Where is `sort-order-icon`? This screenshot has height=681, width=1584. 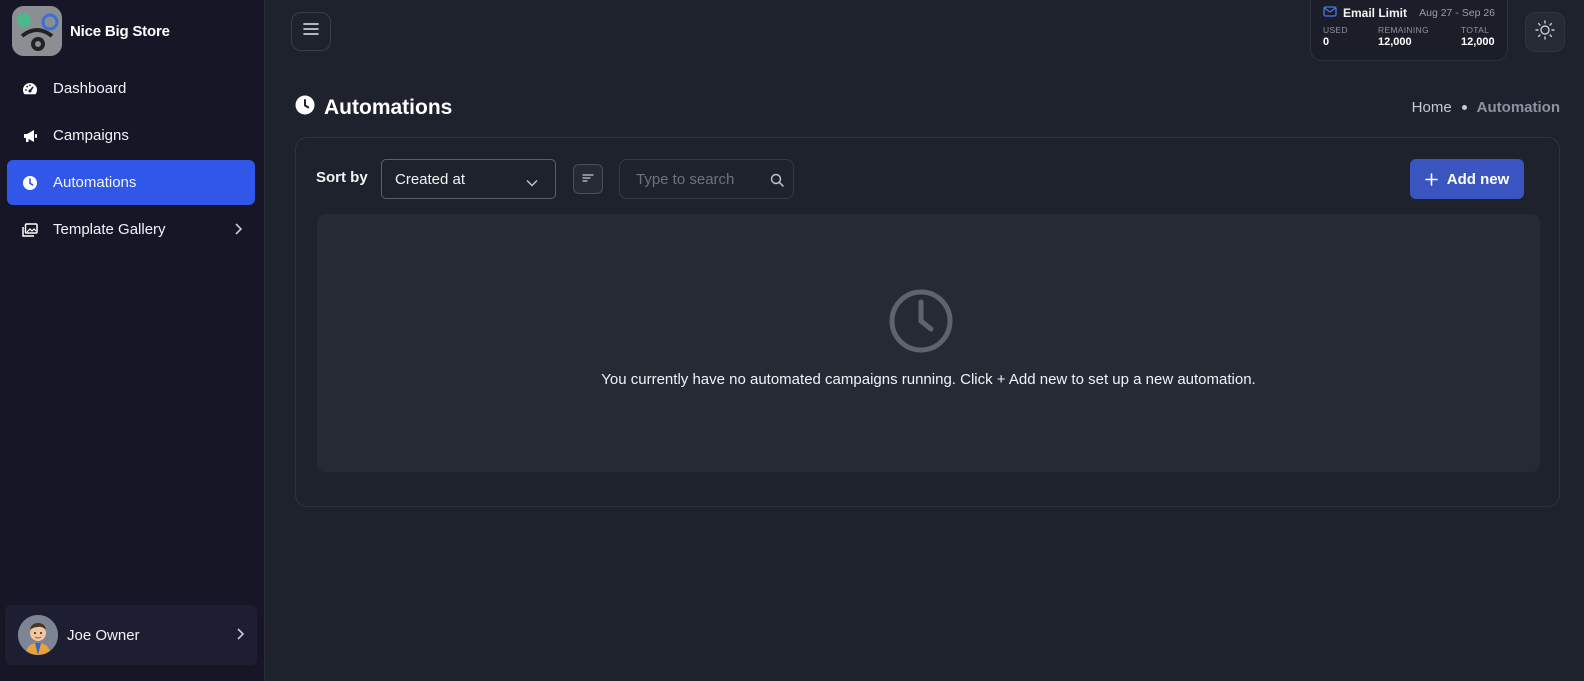
sort-order-icon is located at coordinates (588, 179).